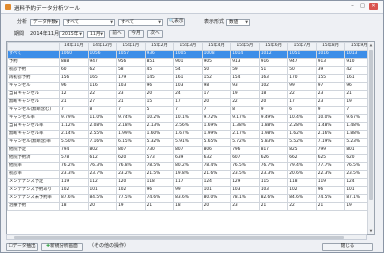 Image resolution: width=384 pixels, height=253 pixels. What do you see at coordinates (216, 190) in the screenshot?
I see `table-cell: 101` at bounding box center [216, 190].